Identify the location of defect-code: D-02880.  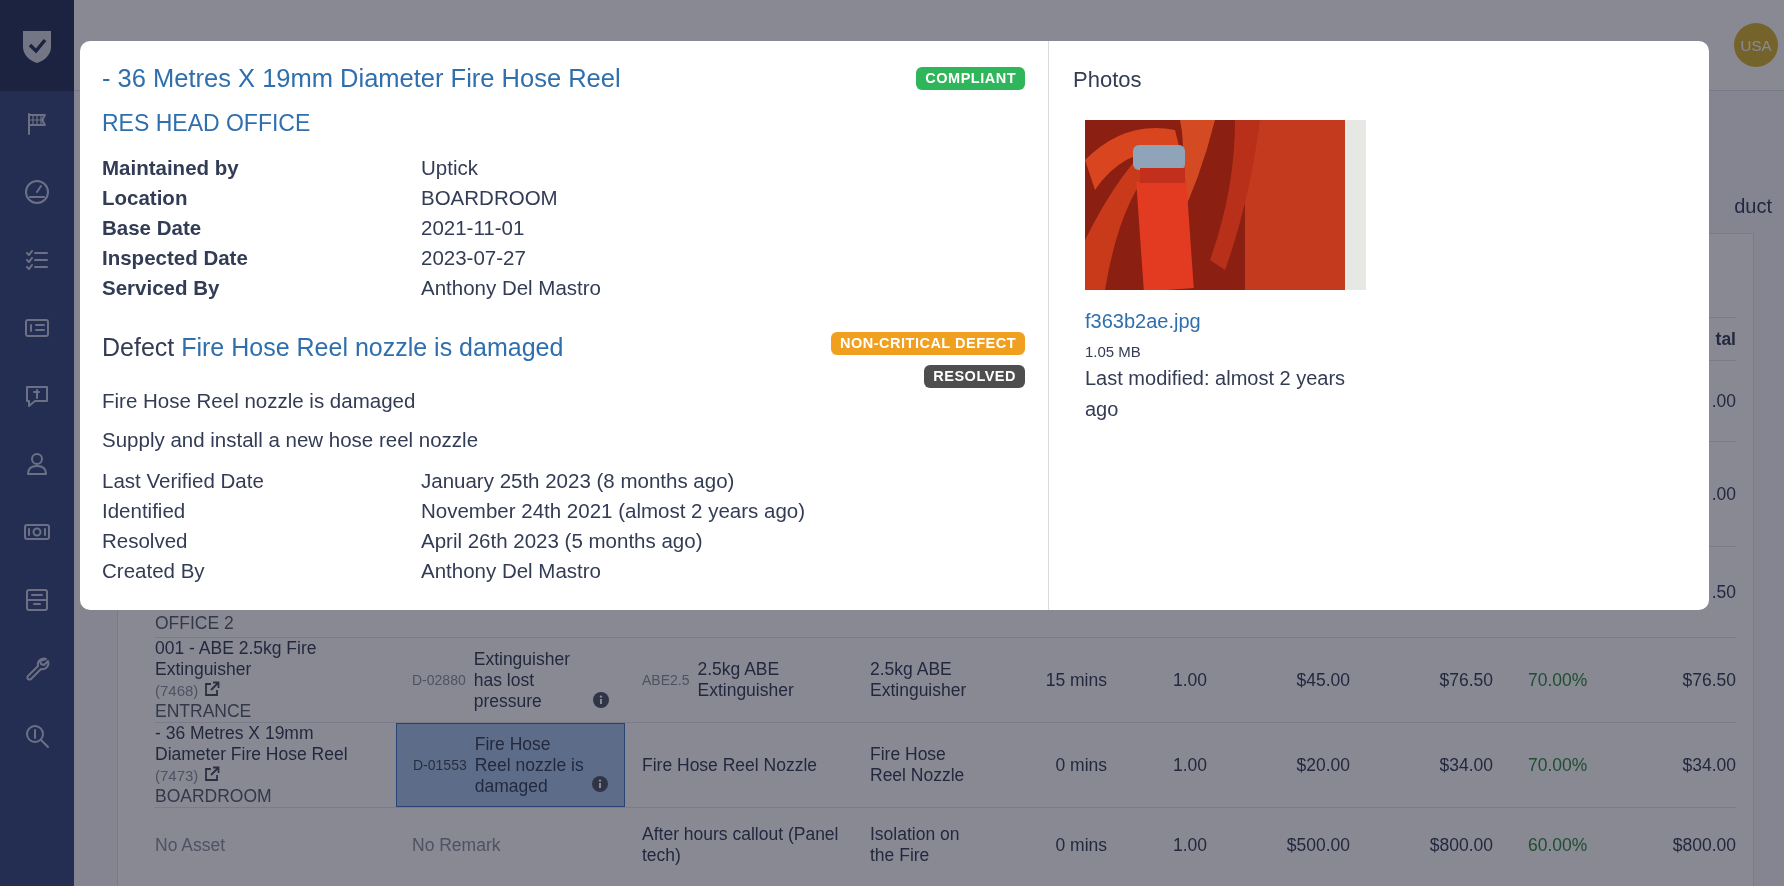
(439, 680).